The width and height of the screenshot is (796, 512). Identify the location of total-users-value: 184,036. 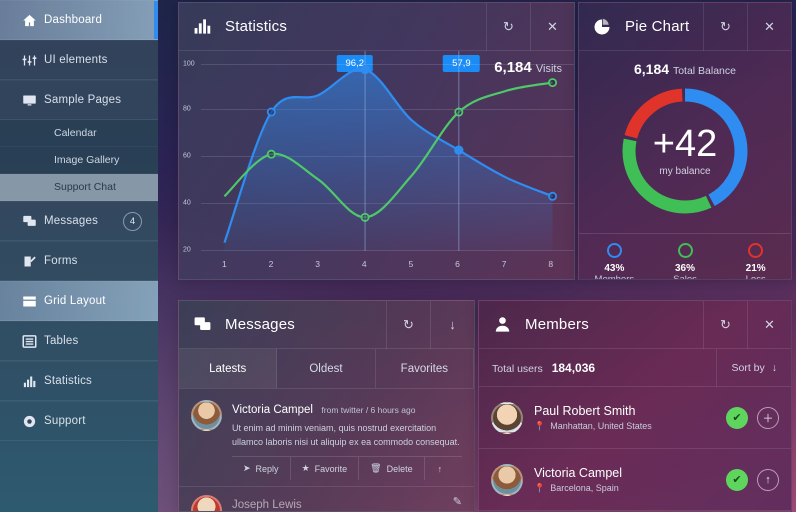
(573, 367).